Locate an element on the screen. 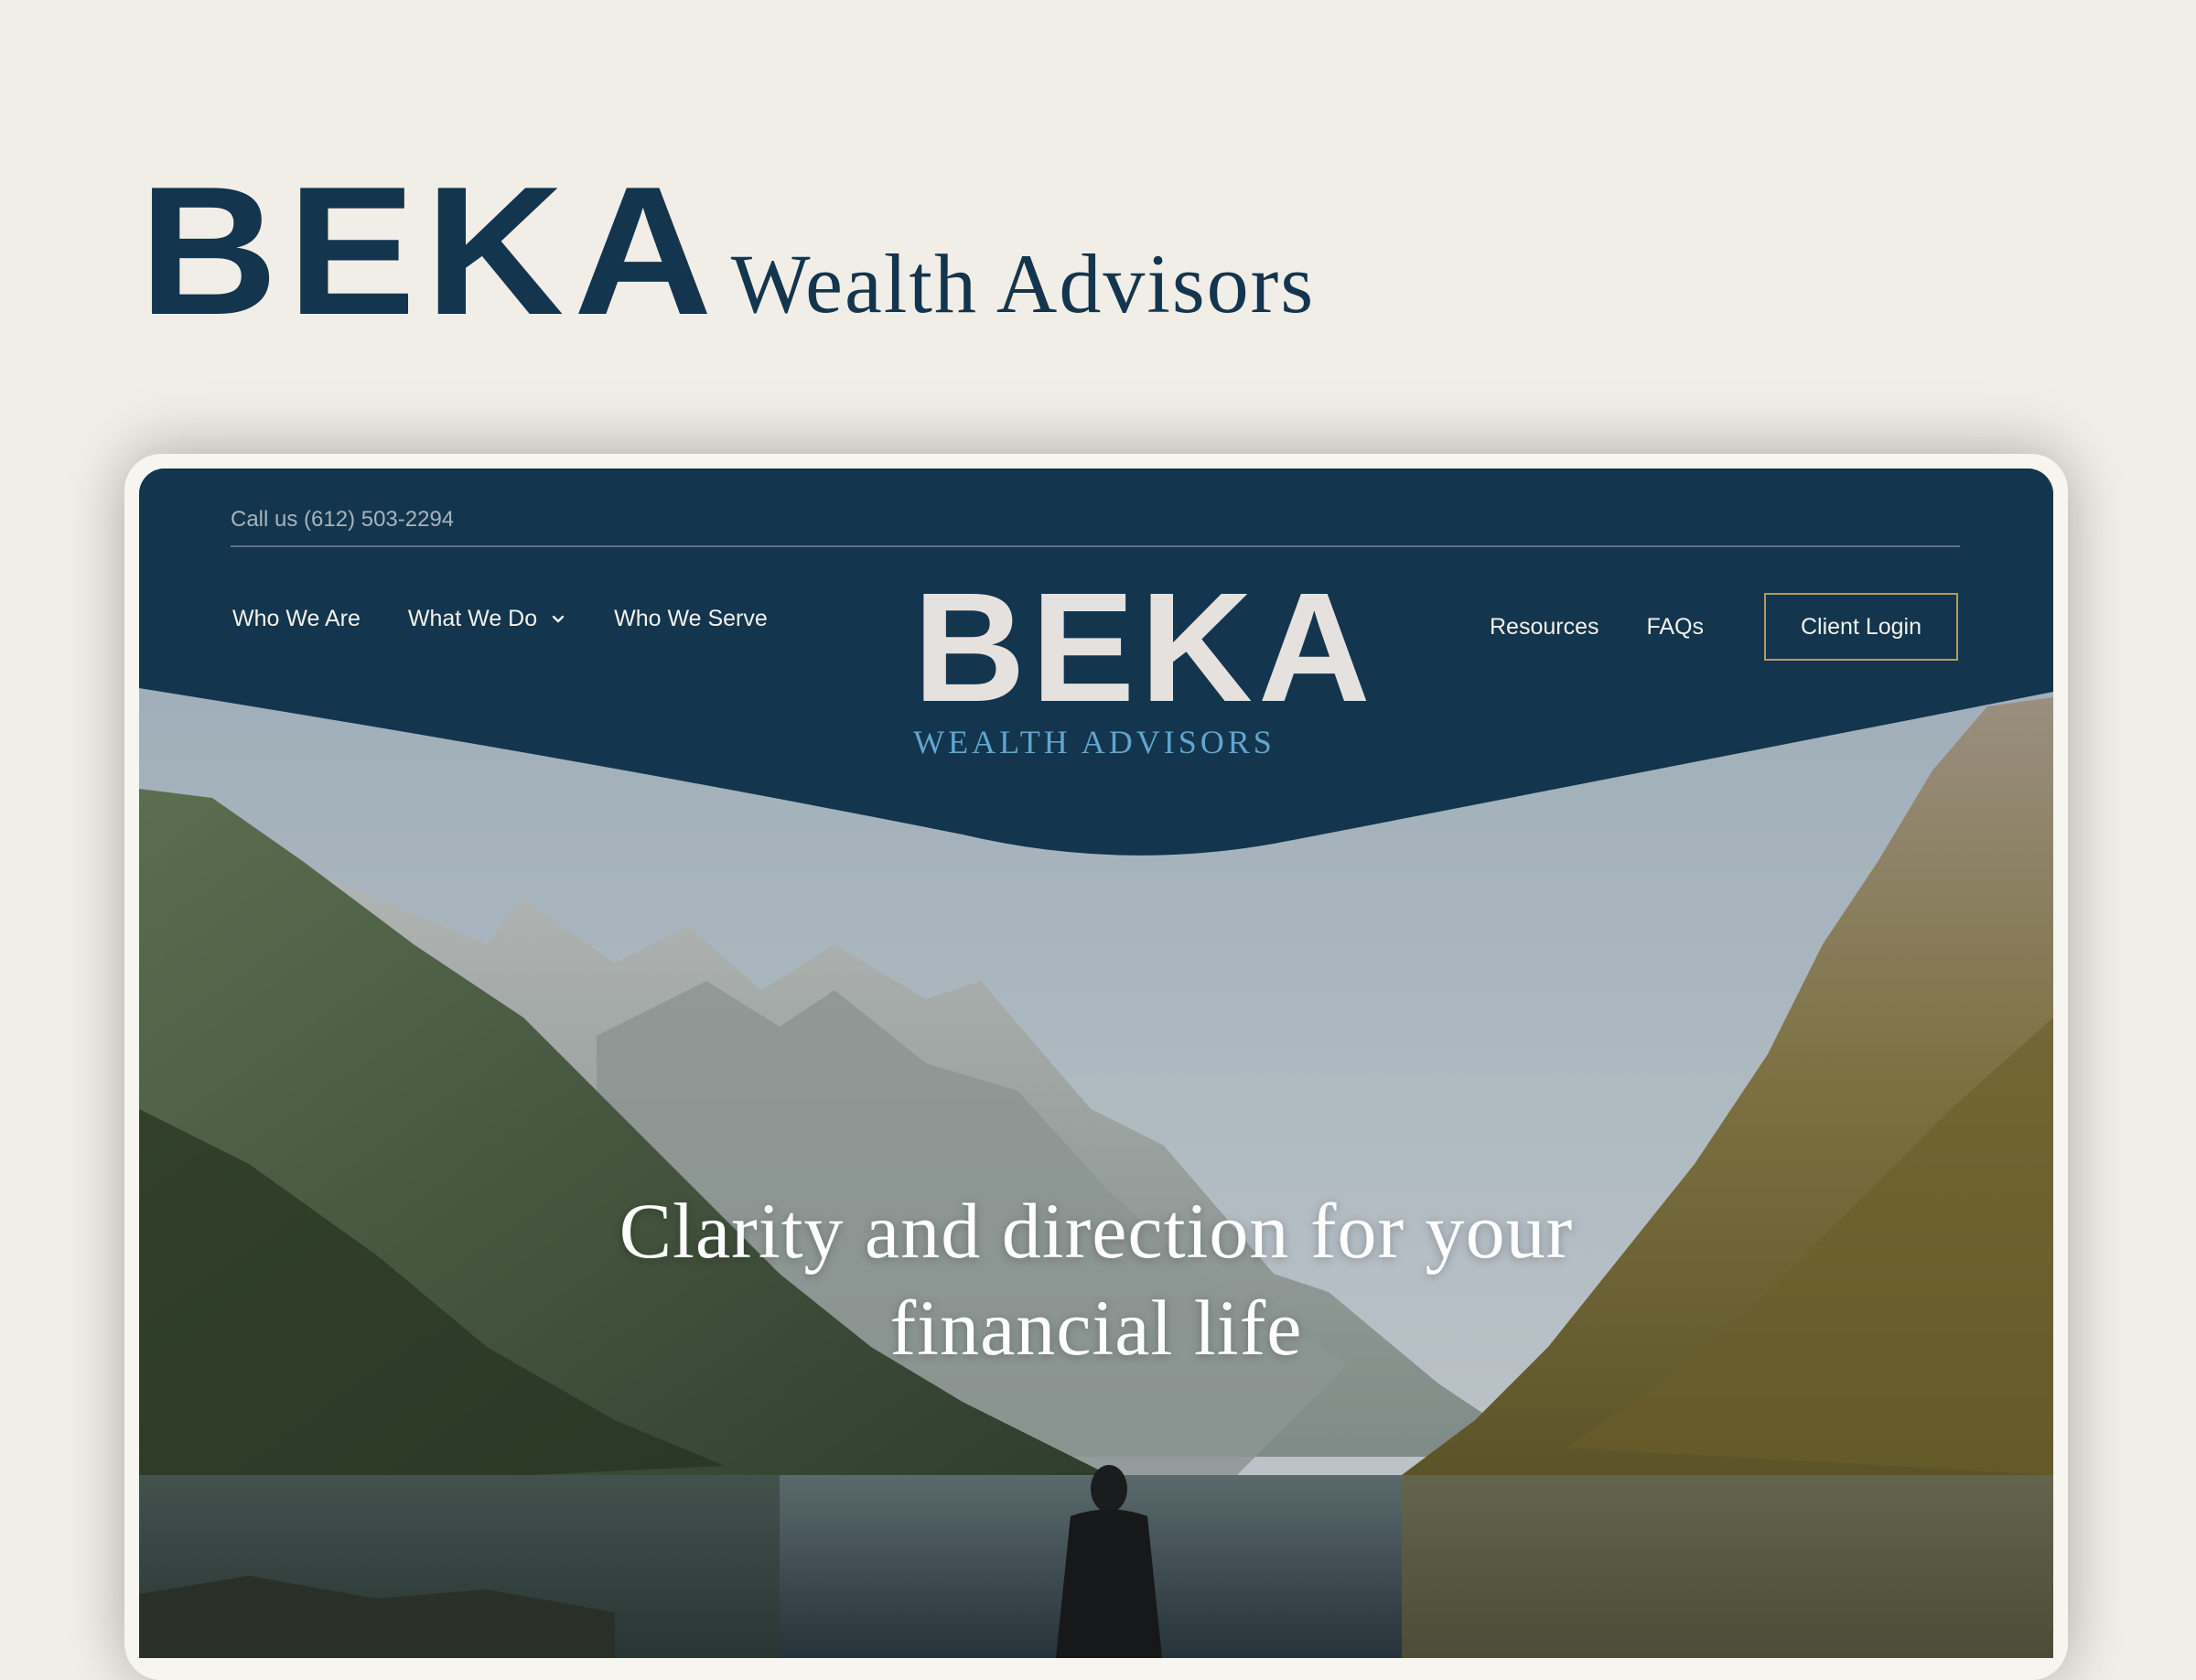  utility-bar: Call us (612) 503-2294 is located at coordinates (1095, 520).